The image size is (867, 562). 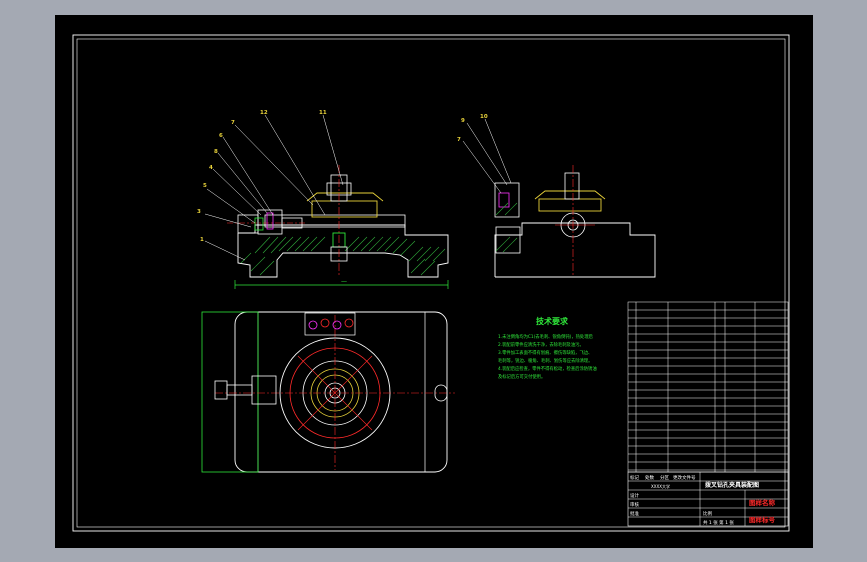 What do you see at coordinates (664, 477) in the screenshot?
I see `tb-zone: 分区` at bounding box center [664, 477].